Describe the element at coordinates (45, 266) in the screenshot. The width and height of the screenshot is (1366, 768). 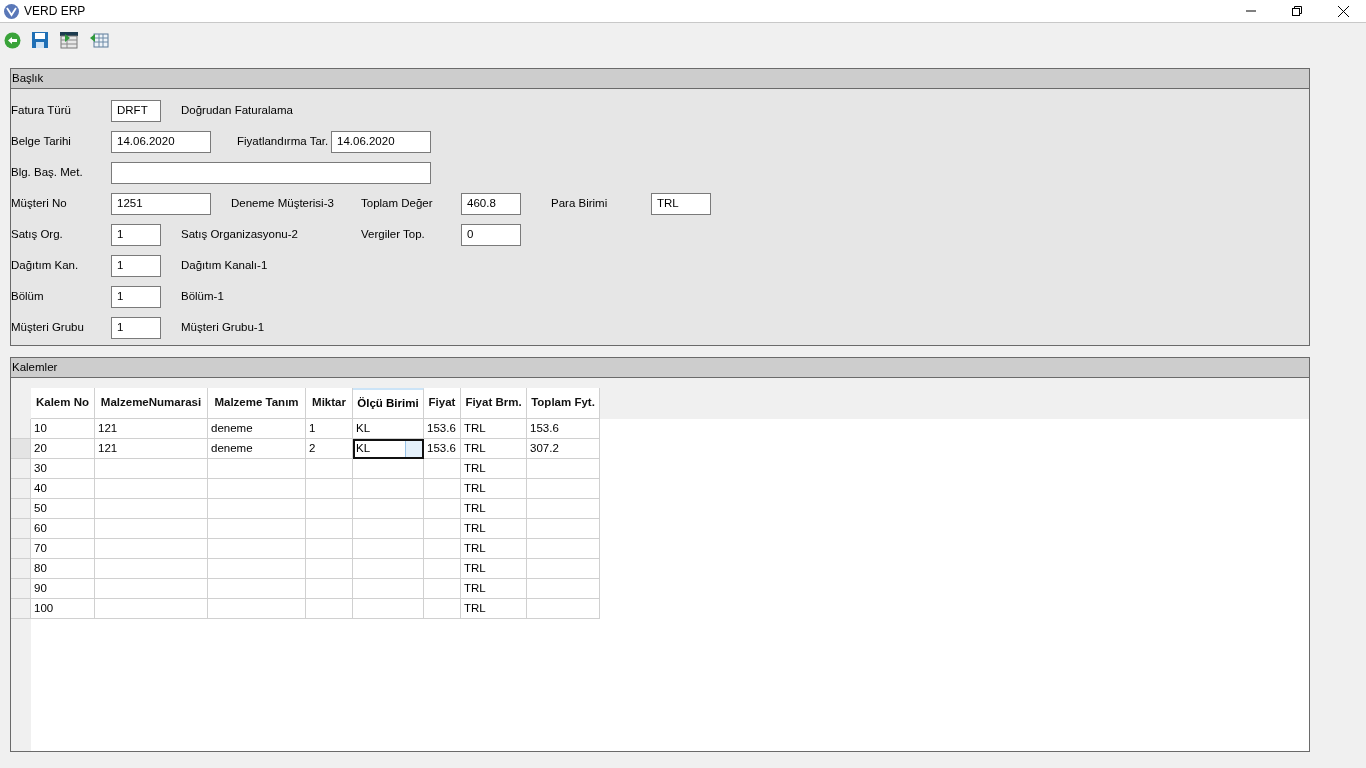
I see `field-label: Dağıtım Kan.` at that location.